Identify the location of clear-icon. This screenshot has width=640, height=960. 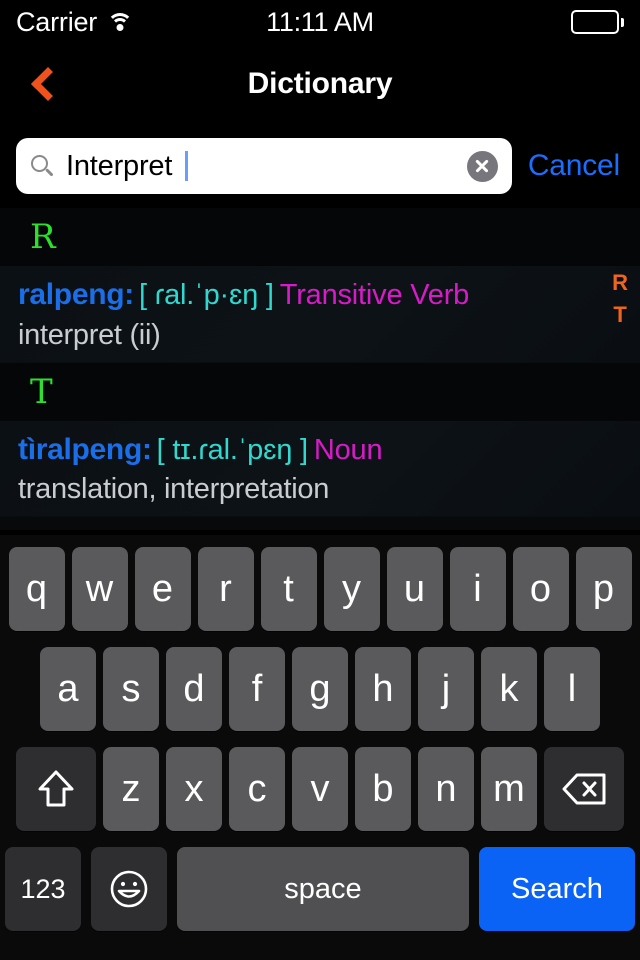
(482, 166).